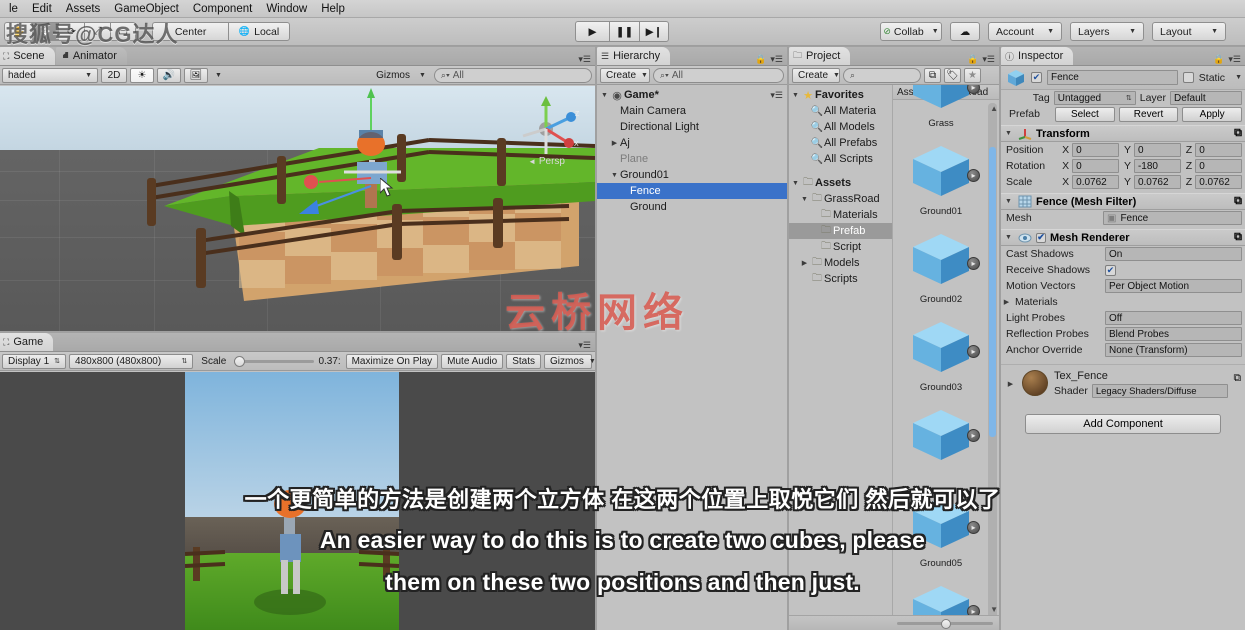 The image size is (1245, 630). Describe the element at coordinates (840, 231) in the screenshot. I see `project-tree-item-prefab: 🗀 Prefab` at that location.